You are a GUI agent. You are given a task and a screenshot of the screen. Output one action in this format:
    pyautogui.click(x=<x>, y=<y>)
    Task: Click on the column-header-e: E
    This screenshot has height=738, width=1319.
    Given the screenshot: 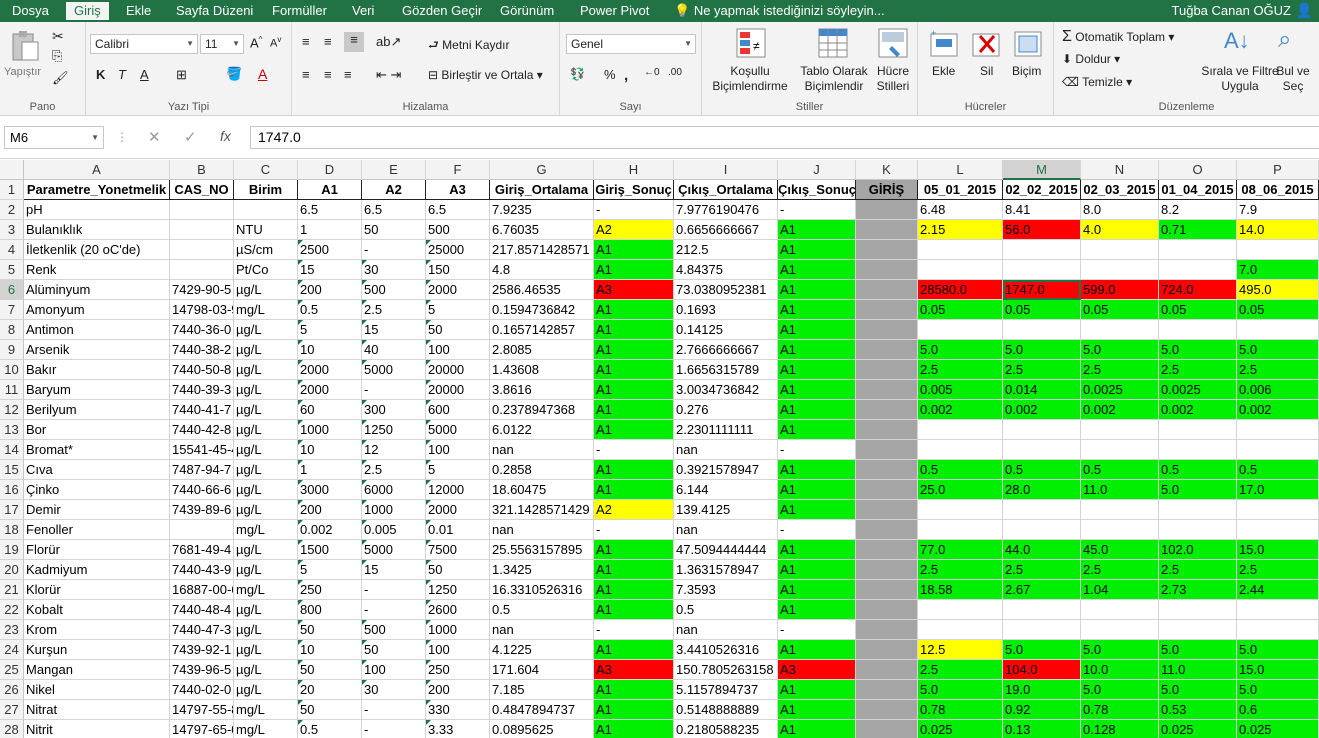 What is the action you would take?
    pyautogui.click(x=394, y=170)
    